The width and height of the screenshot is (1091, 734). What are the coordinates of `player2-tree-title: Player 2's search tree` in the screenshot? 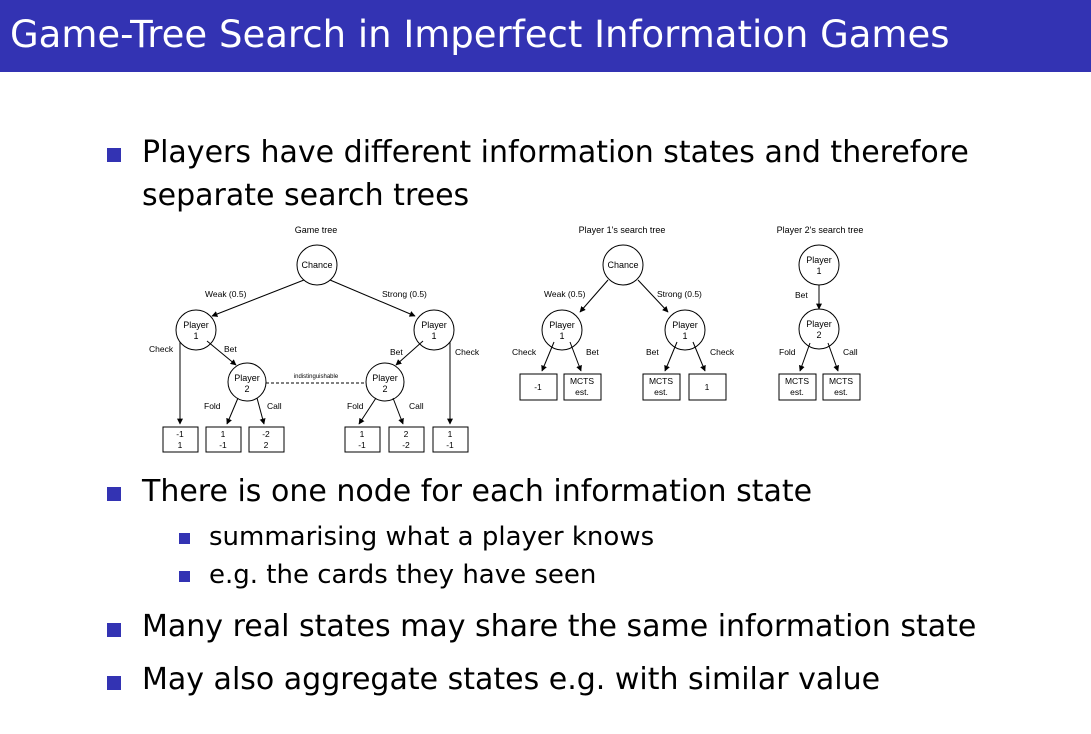 It's located at (820, 230).